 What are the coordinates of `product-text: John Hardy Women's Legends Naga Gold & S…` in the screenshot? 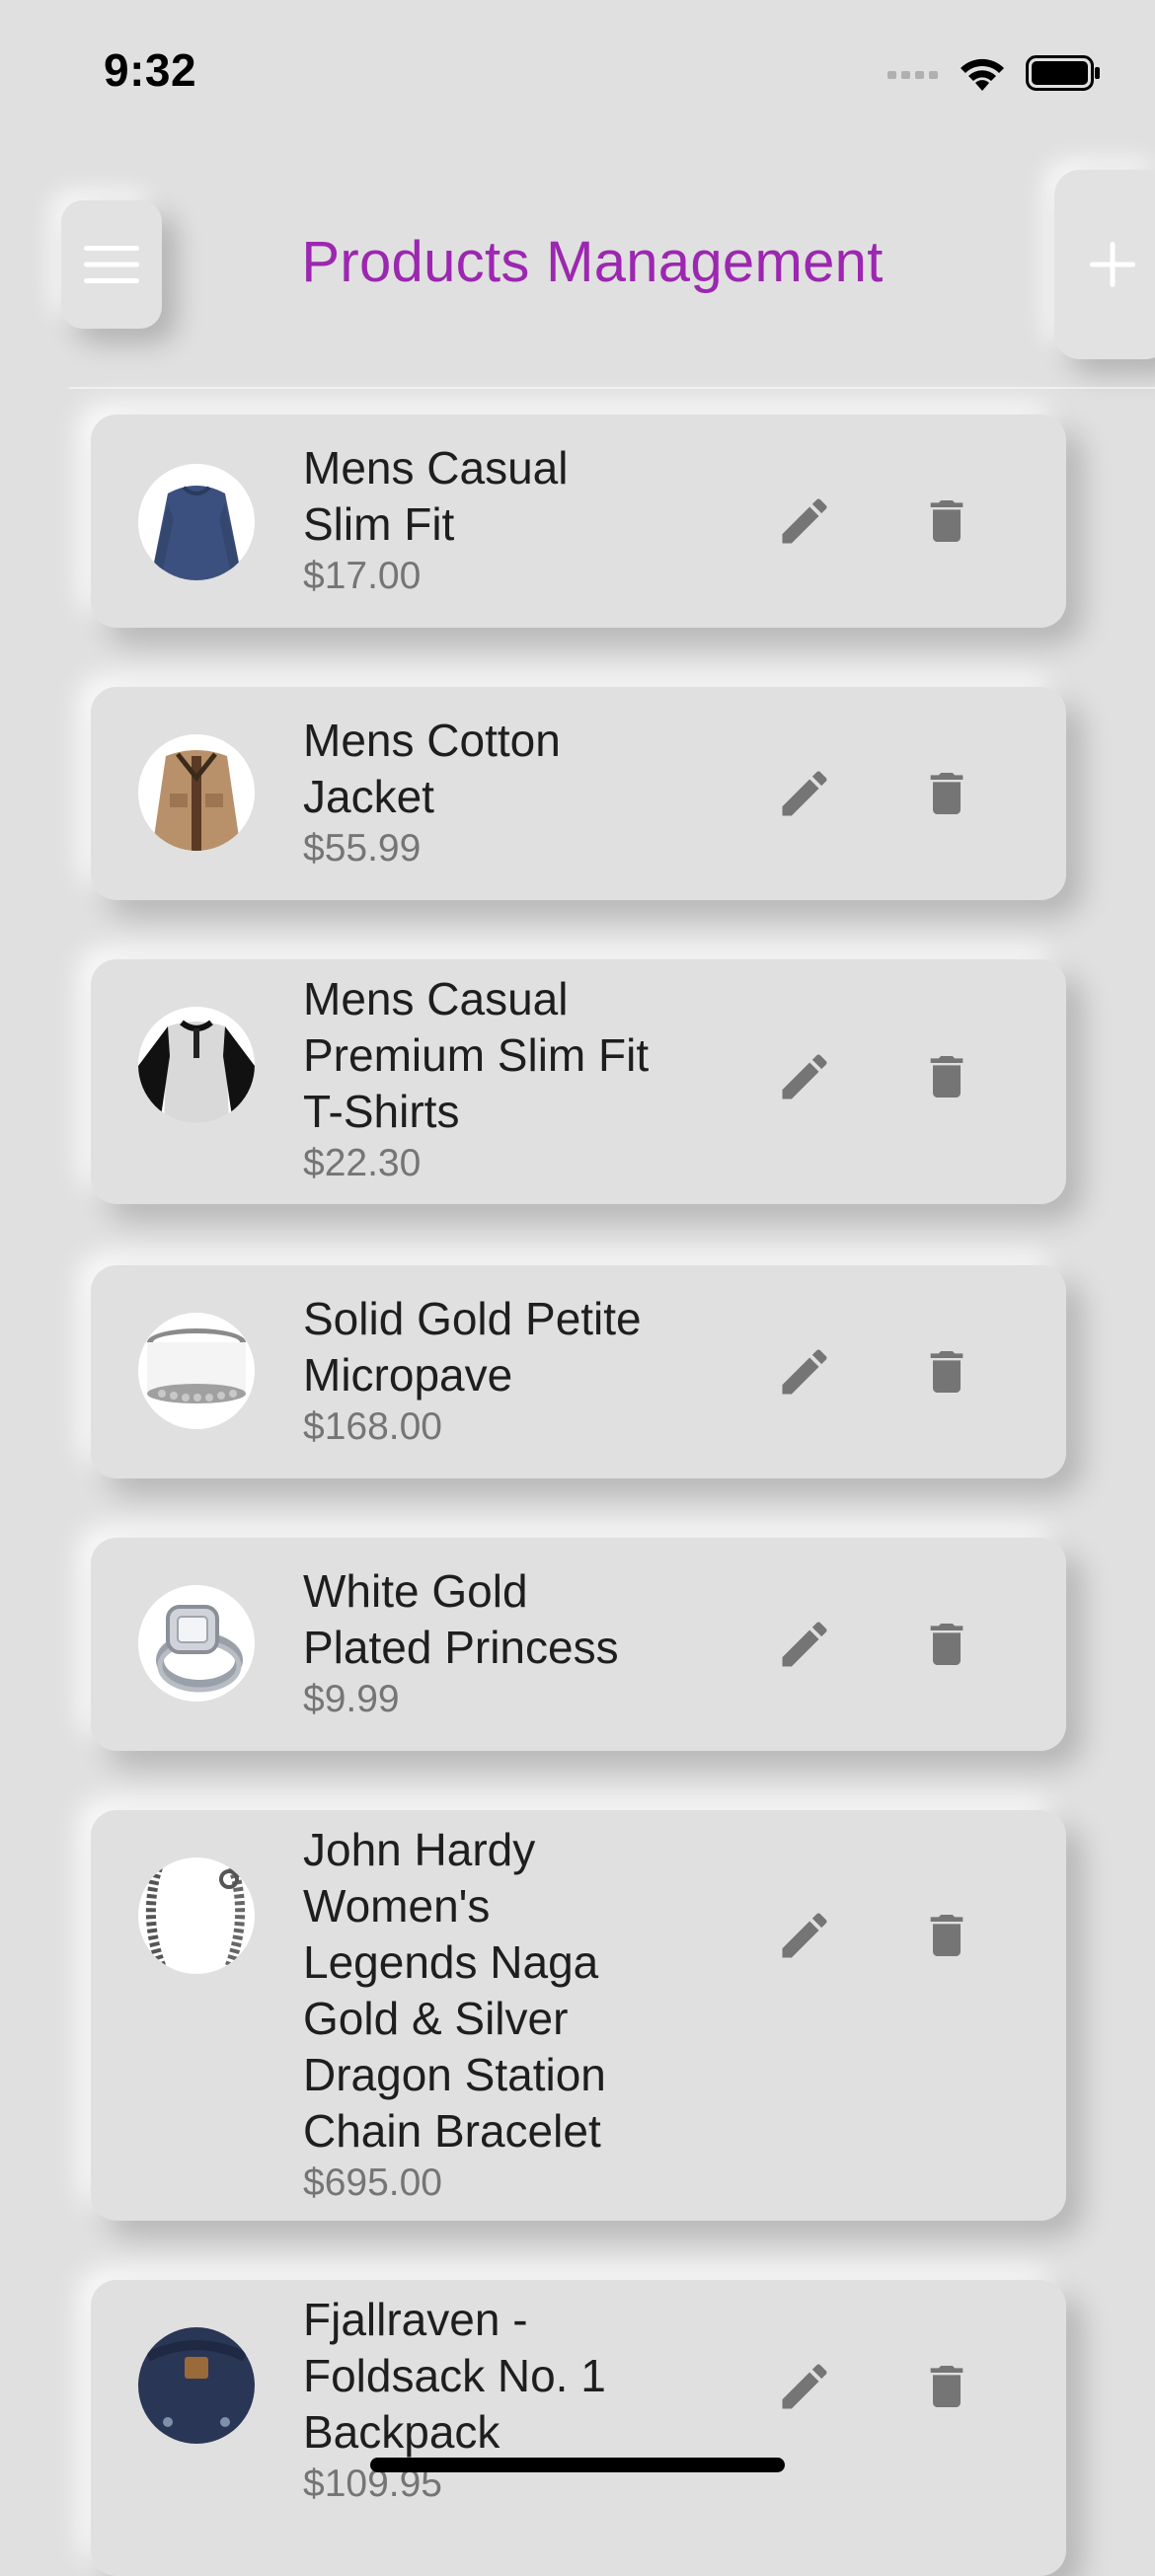 It's located at (510, 2015).